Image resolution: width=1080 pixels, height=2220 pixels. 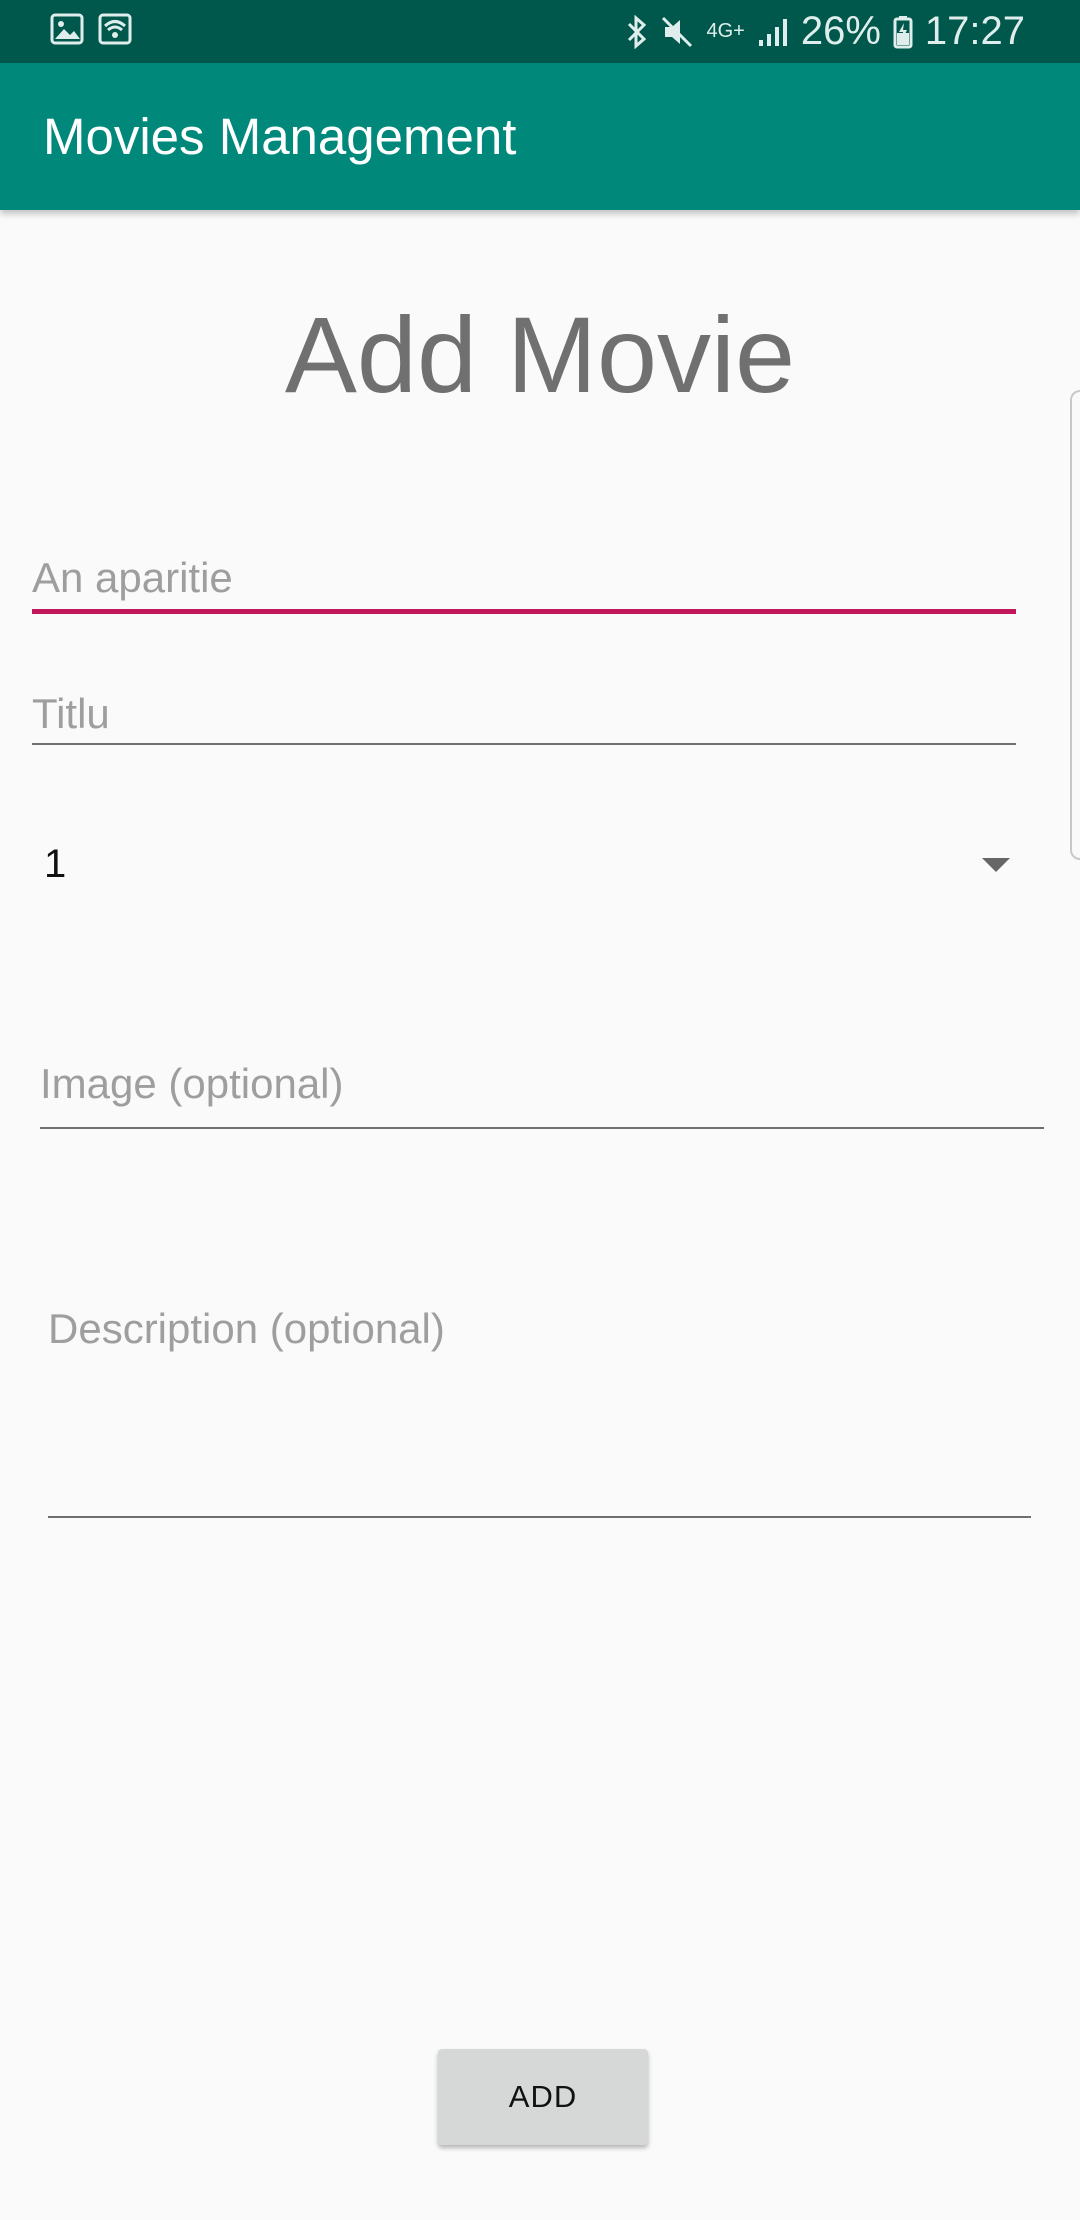 I want to click on image-input-placeholder: Image (optional), so click(x=192, y=1083).